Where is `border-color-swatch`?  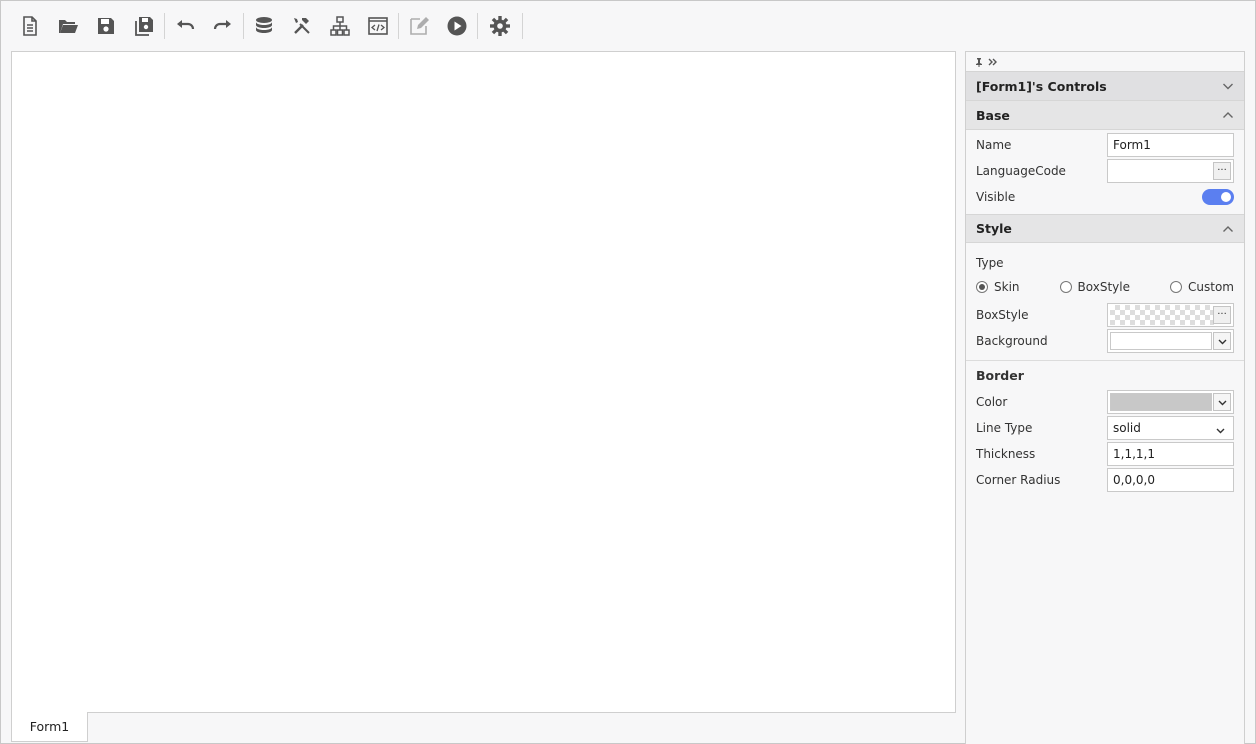 border-color-swatch is located at coordinates (1161, 402).